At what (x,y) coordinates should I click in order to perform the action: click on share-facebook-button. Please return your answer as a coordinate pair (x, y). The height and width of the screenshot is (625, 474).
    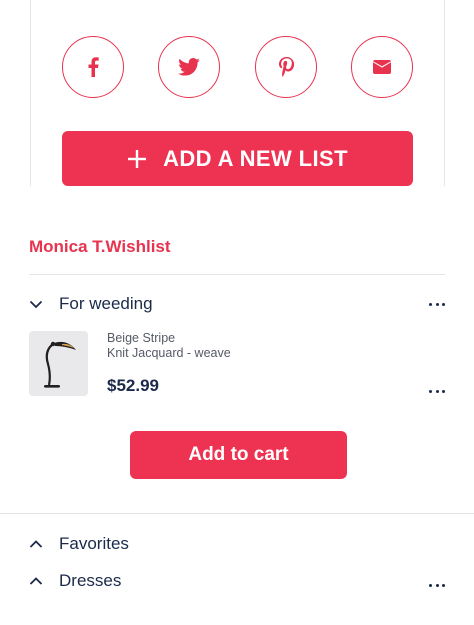
    Looking at the image, I should click on (93, 67).